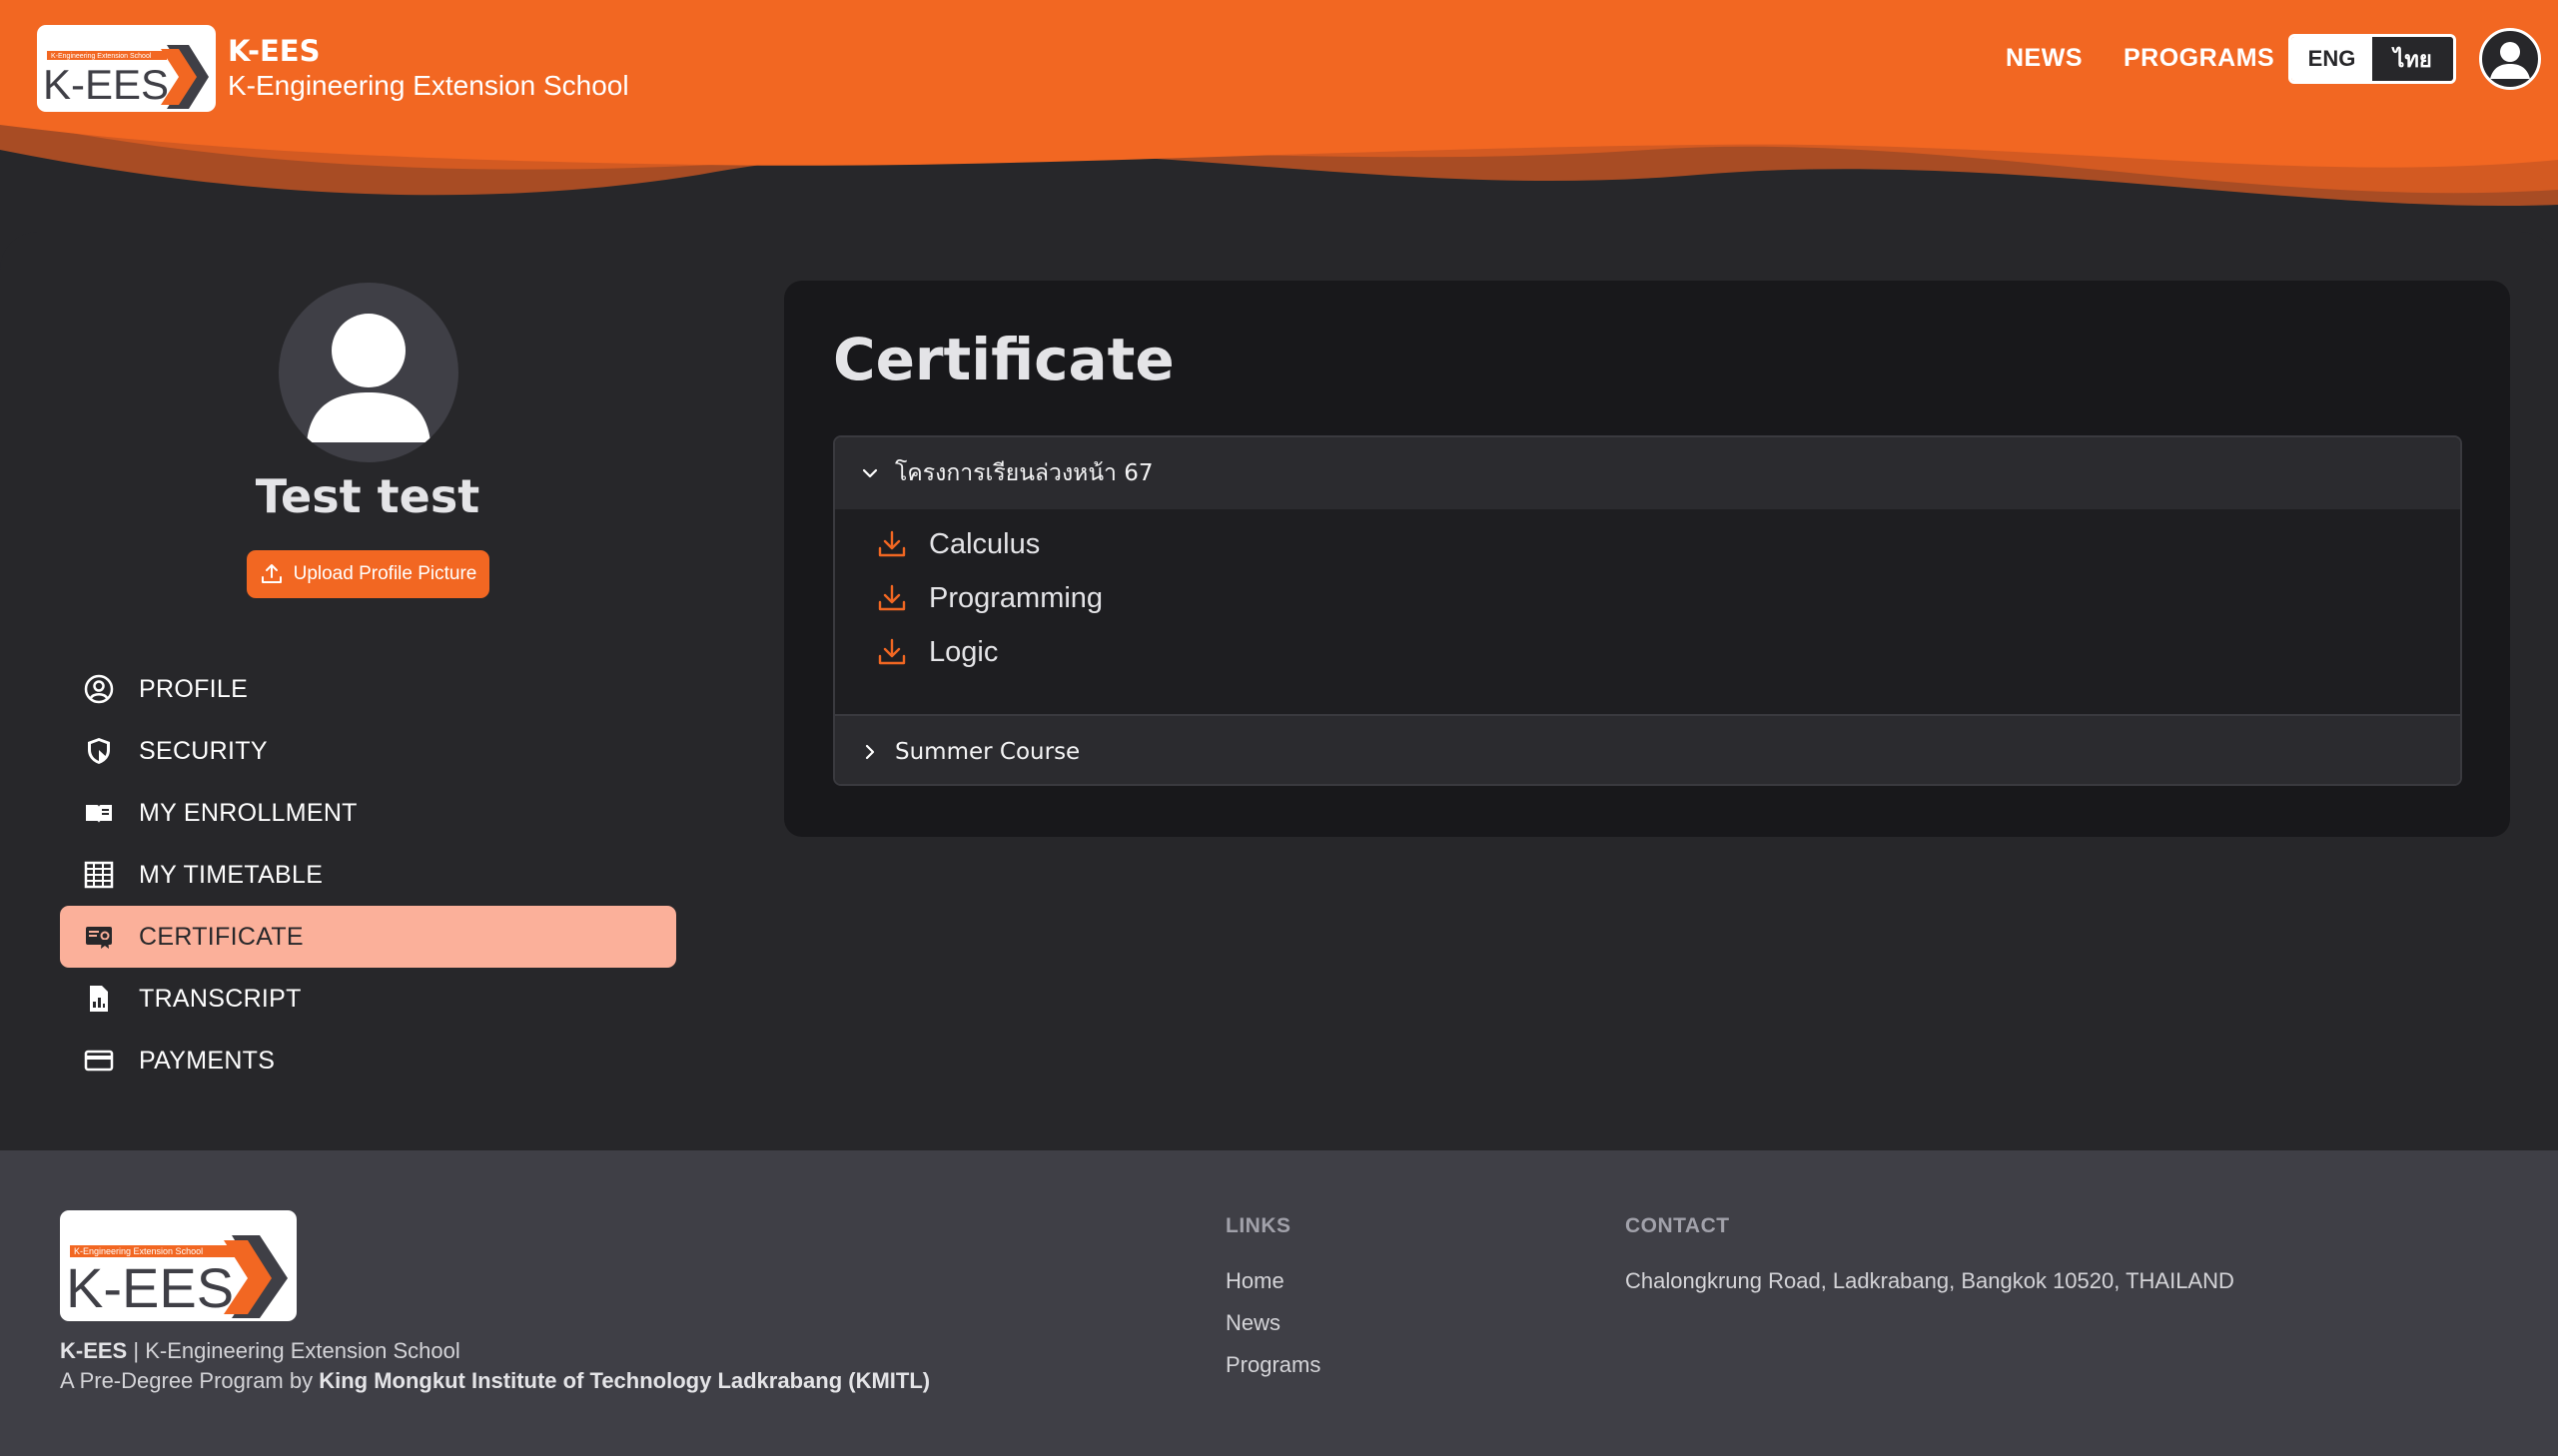 The image size is (2558, 1456). What do you see at coordinates (985, 544) in the screenshot?
I see `certificate-label: Calculus` at bounding box center [985, 544].